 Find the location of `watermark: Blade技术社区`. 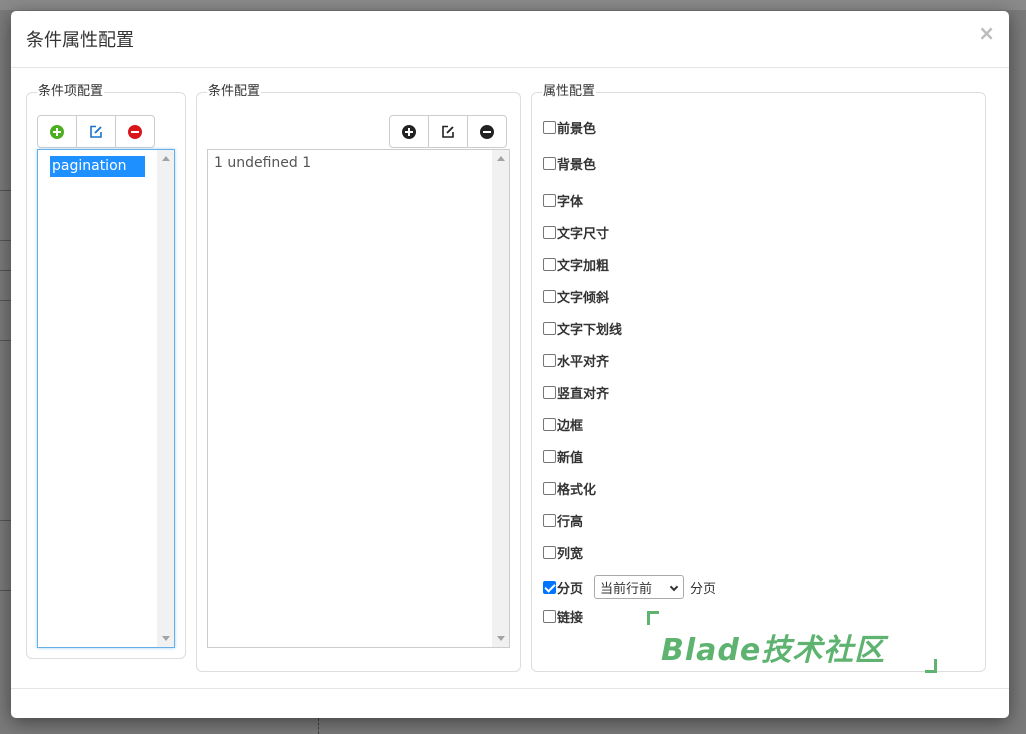

watermark: Blade技术社区 is located at coordinates (792, 642).